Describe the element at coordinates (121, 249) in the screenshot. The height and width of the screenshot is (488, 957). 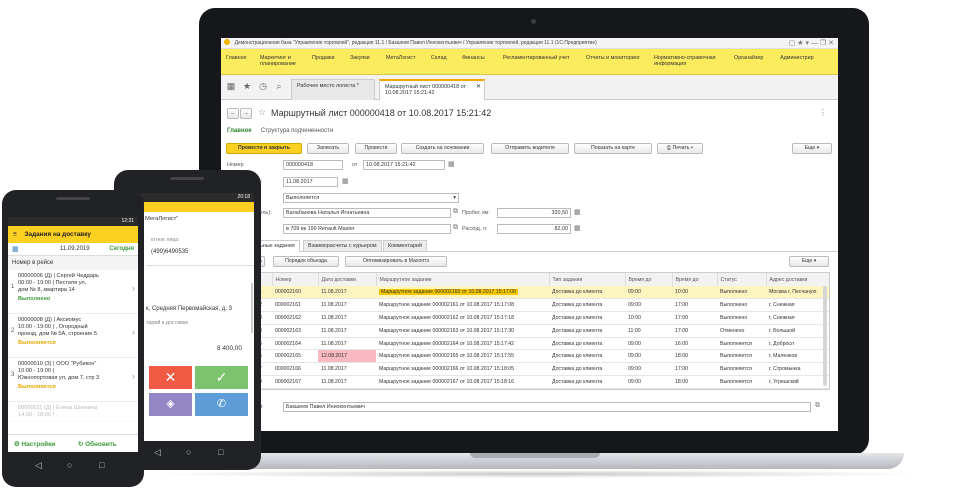
I see `today-link: Сегодня` at that location.